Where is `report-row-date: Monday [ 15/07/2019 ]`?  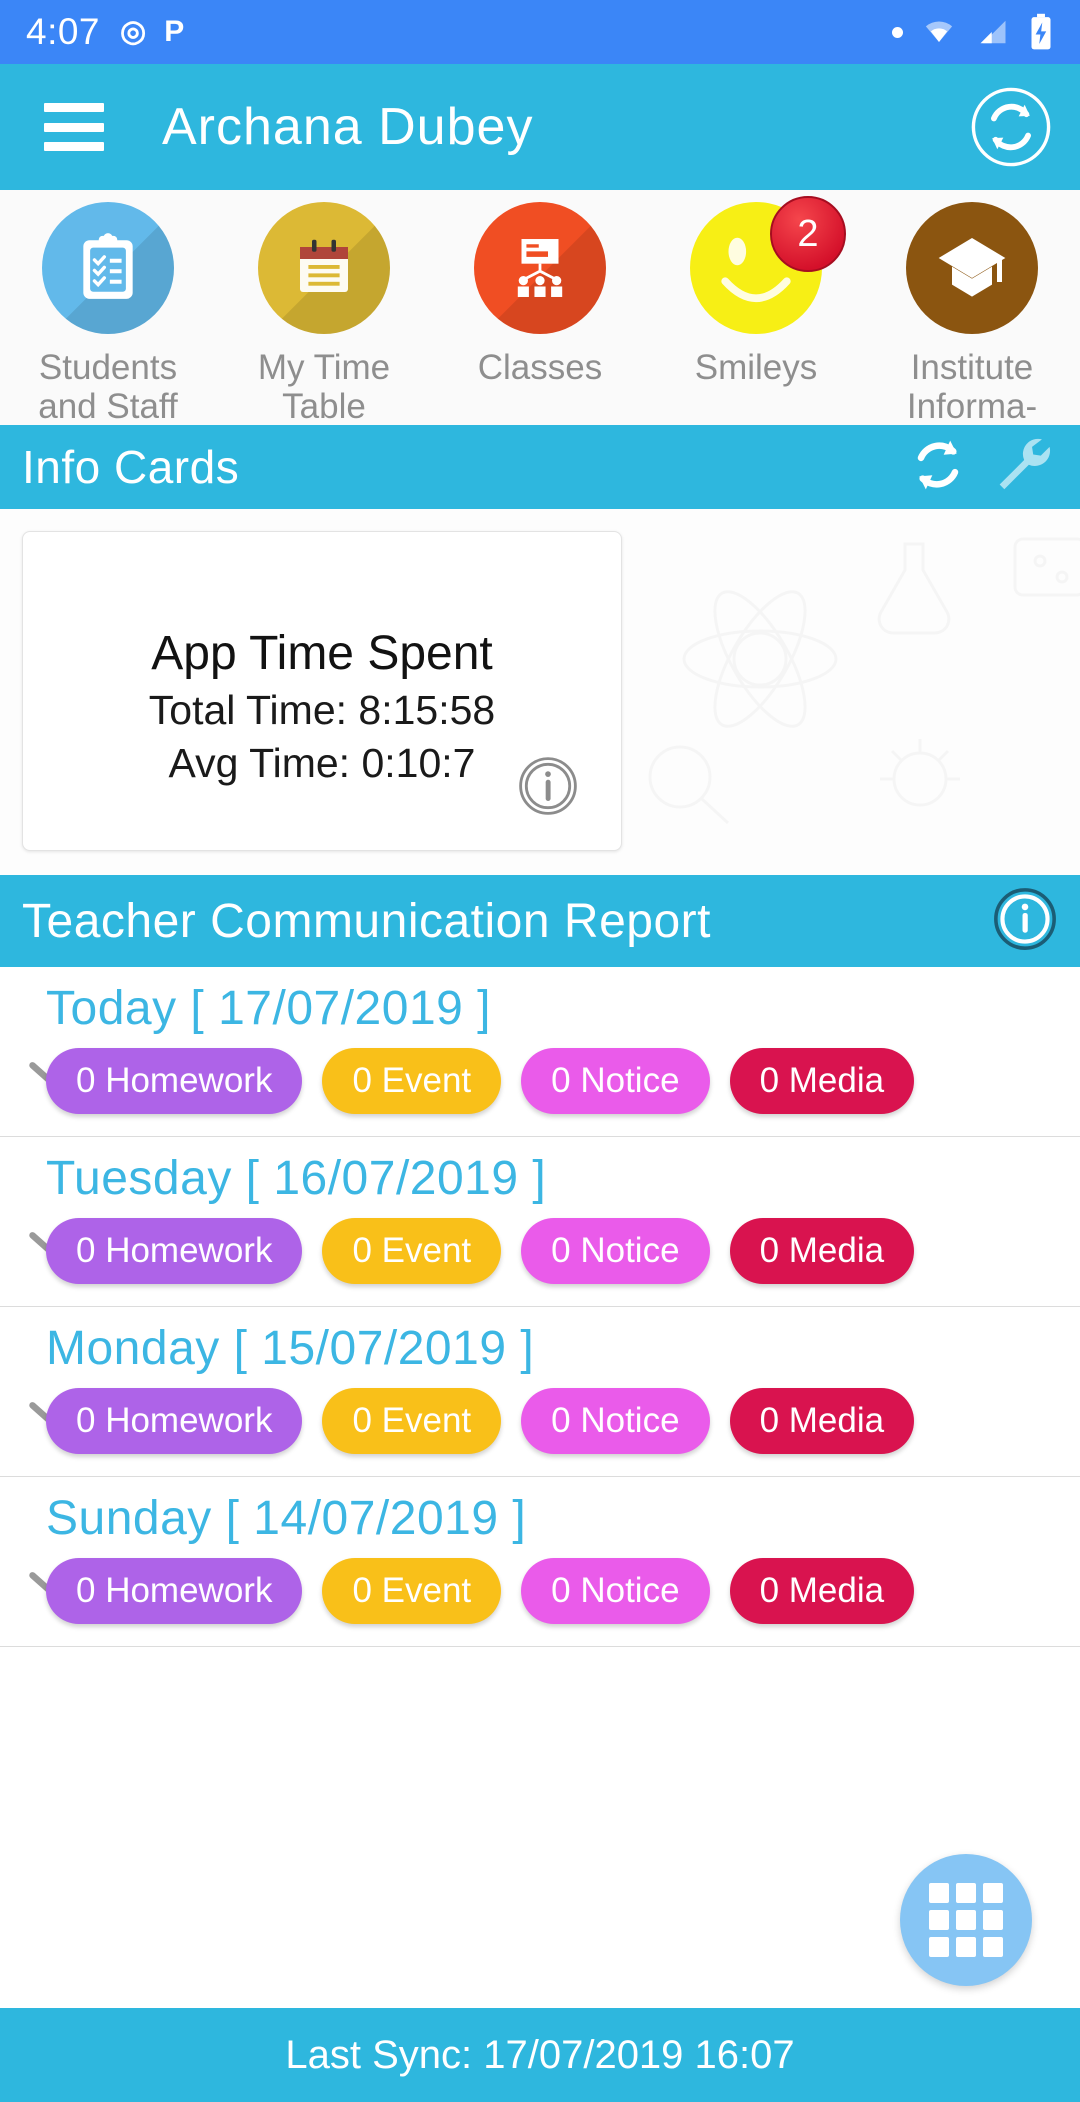 report-row-date: Monday [ 15/07/2019 ] is located at coordinates (290, 1348).